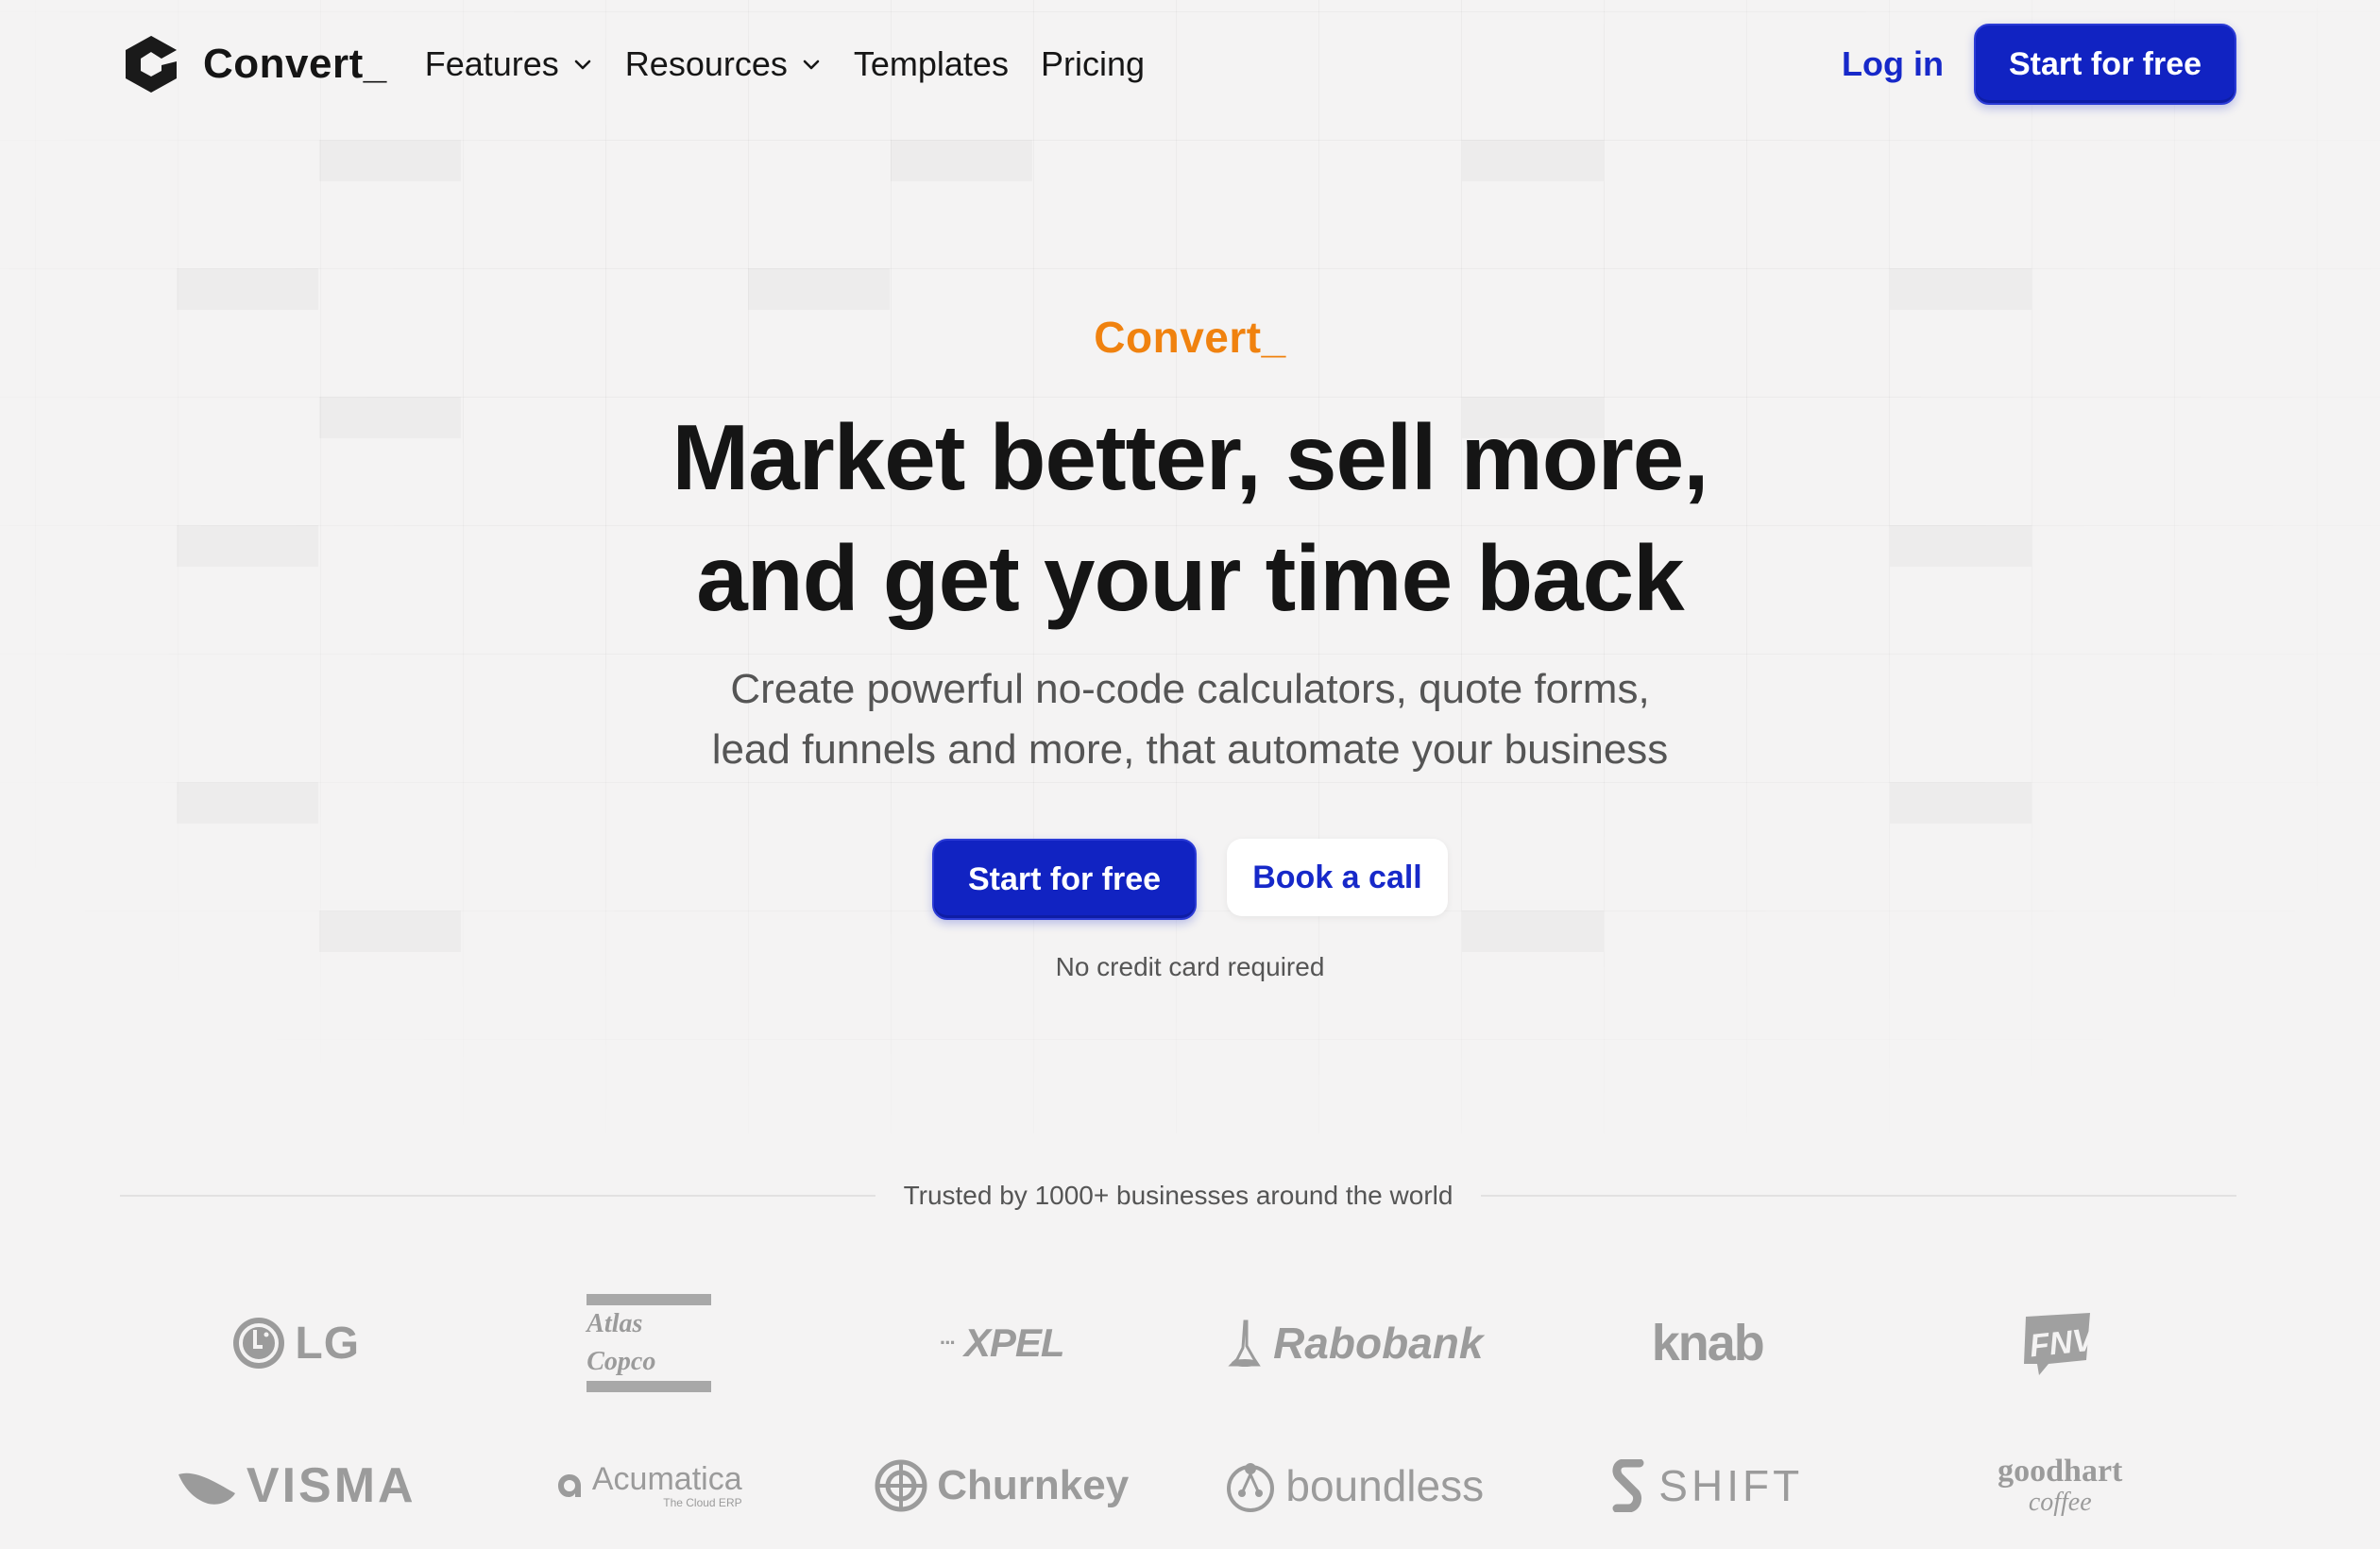 Image resolution: width=2380 pixels, height=1549 pixels. What do you see at coordinates (569, 1485) in the screenshot?
I see `acumatica-mark-icon` at bounding box center [569, 1485].